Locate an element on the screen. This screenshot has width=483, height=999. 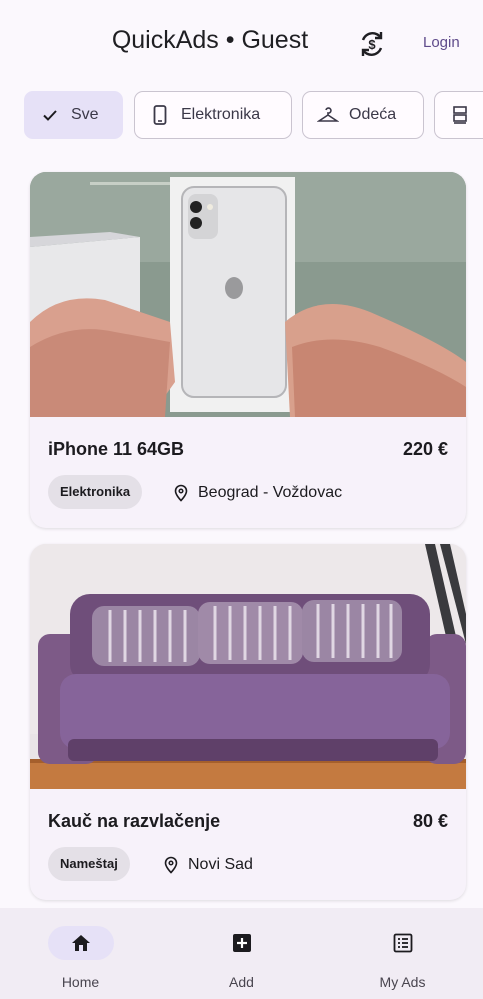
list-icon is located at coordinates (403, 943).